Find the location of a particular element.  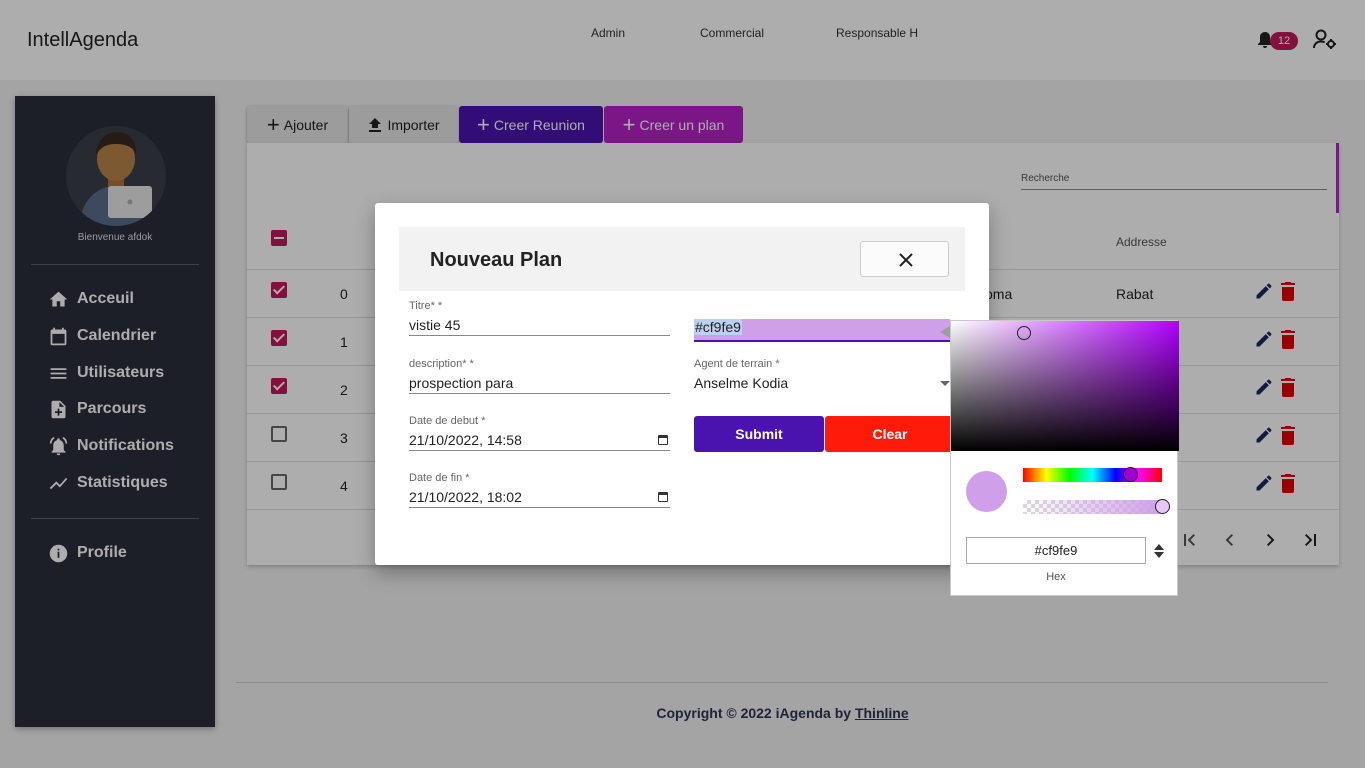

description-label: description* * is located at coordinates (441, 364).